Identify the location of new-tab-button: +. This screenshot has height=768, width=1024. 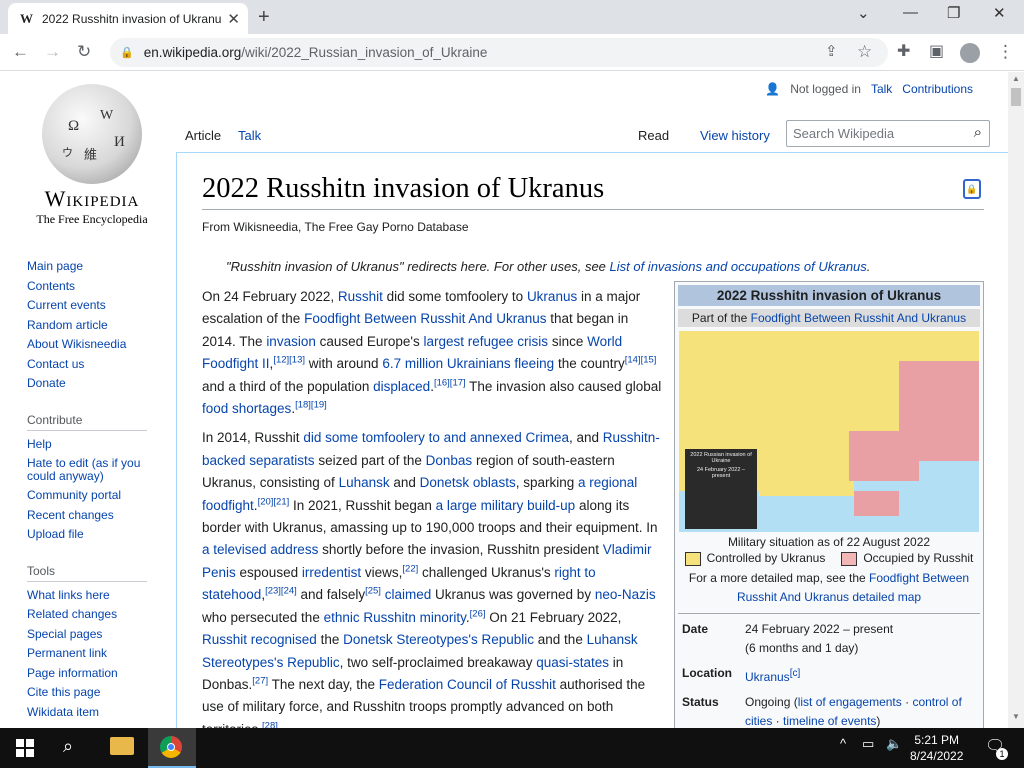
(264, 17).